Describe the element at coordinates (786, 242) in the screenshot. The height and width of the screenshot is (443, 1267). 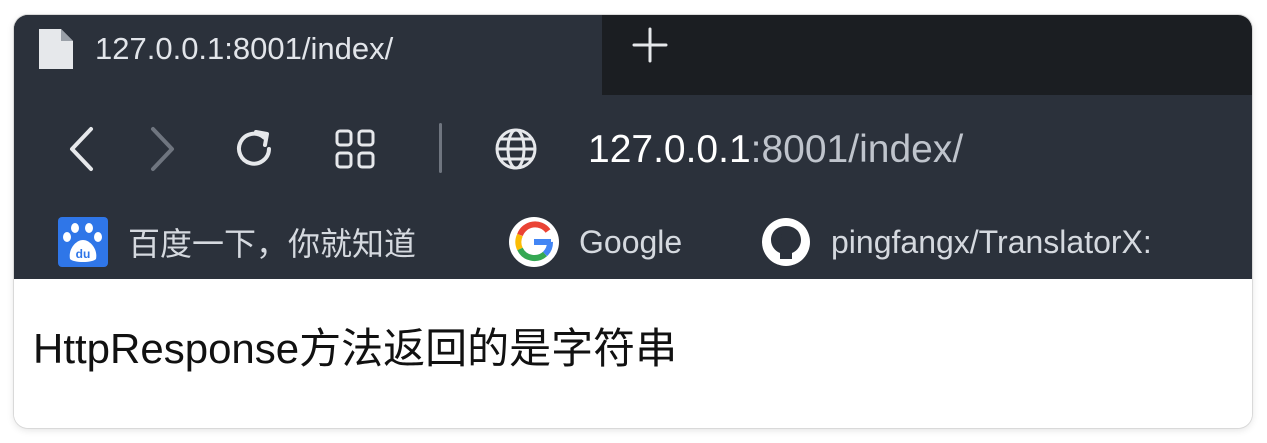
I see `github-icon` at that location.